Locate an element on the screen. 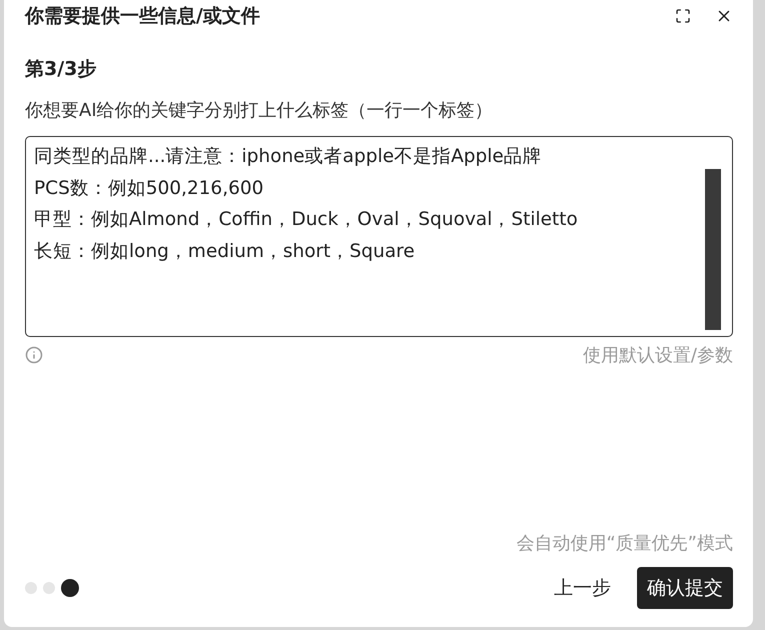 Image resolution: width=765 pixels, height=630 pixels. step-label: 第3/3步 is located at coordinates (61, 69).